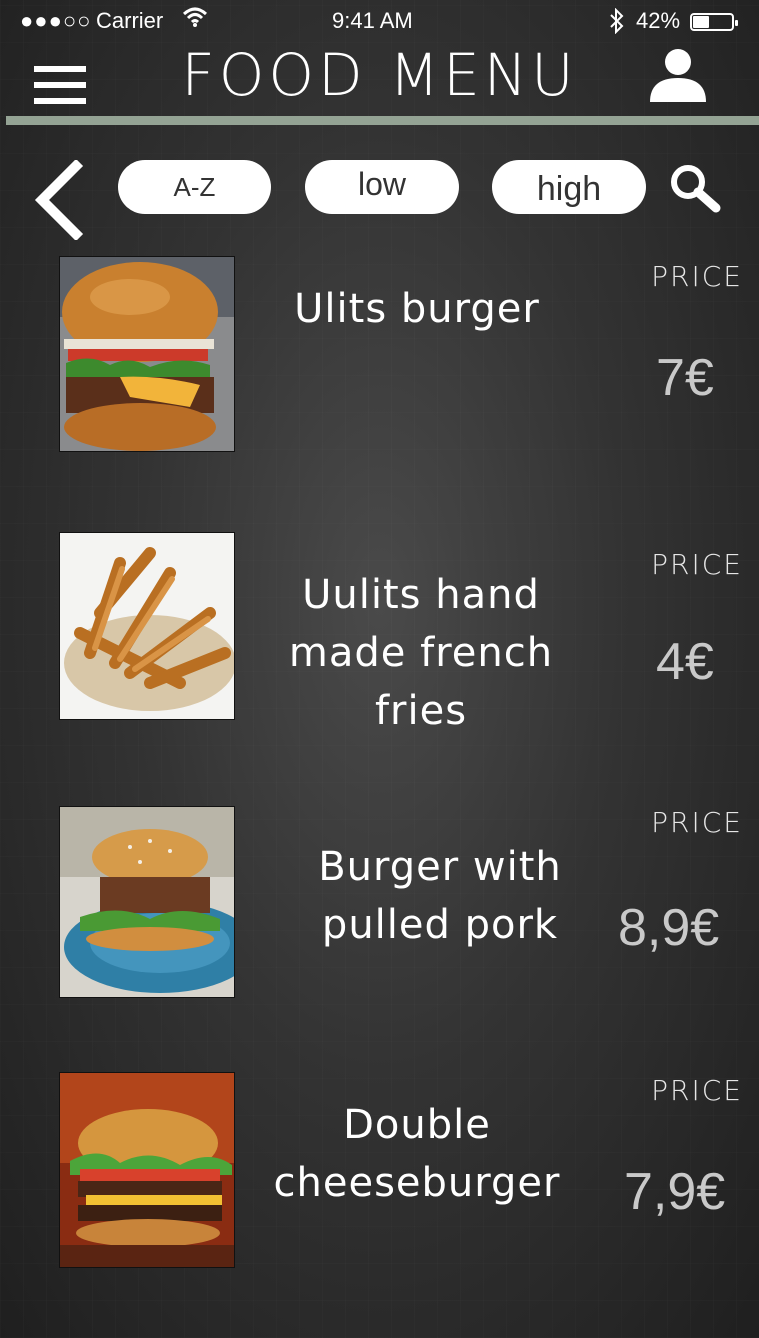  Describe the element at coordinates (696, 188) in the screenshot. I see `search-icon` at that location.